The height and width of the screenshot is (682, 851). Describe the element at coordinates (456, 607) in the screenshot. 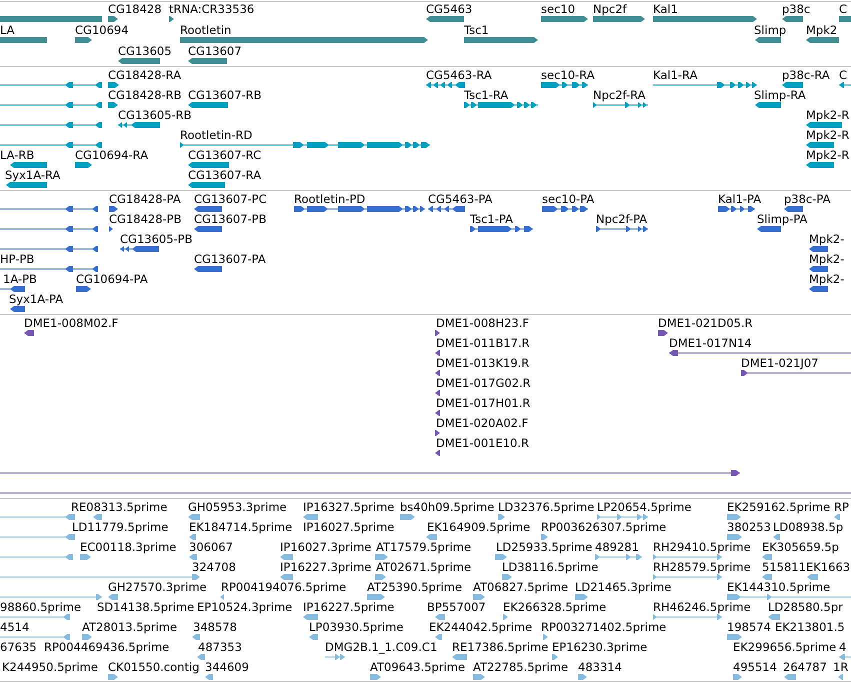

I see `feature-label: BP557007` at that location.